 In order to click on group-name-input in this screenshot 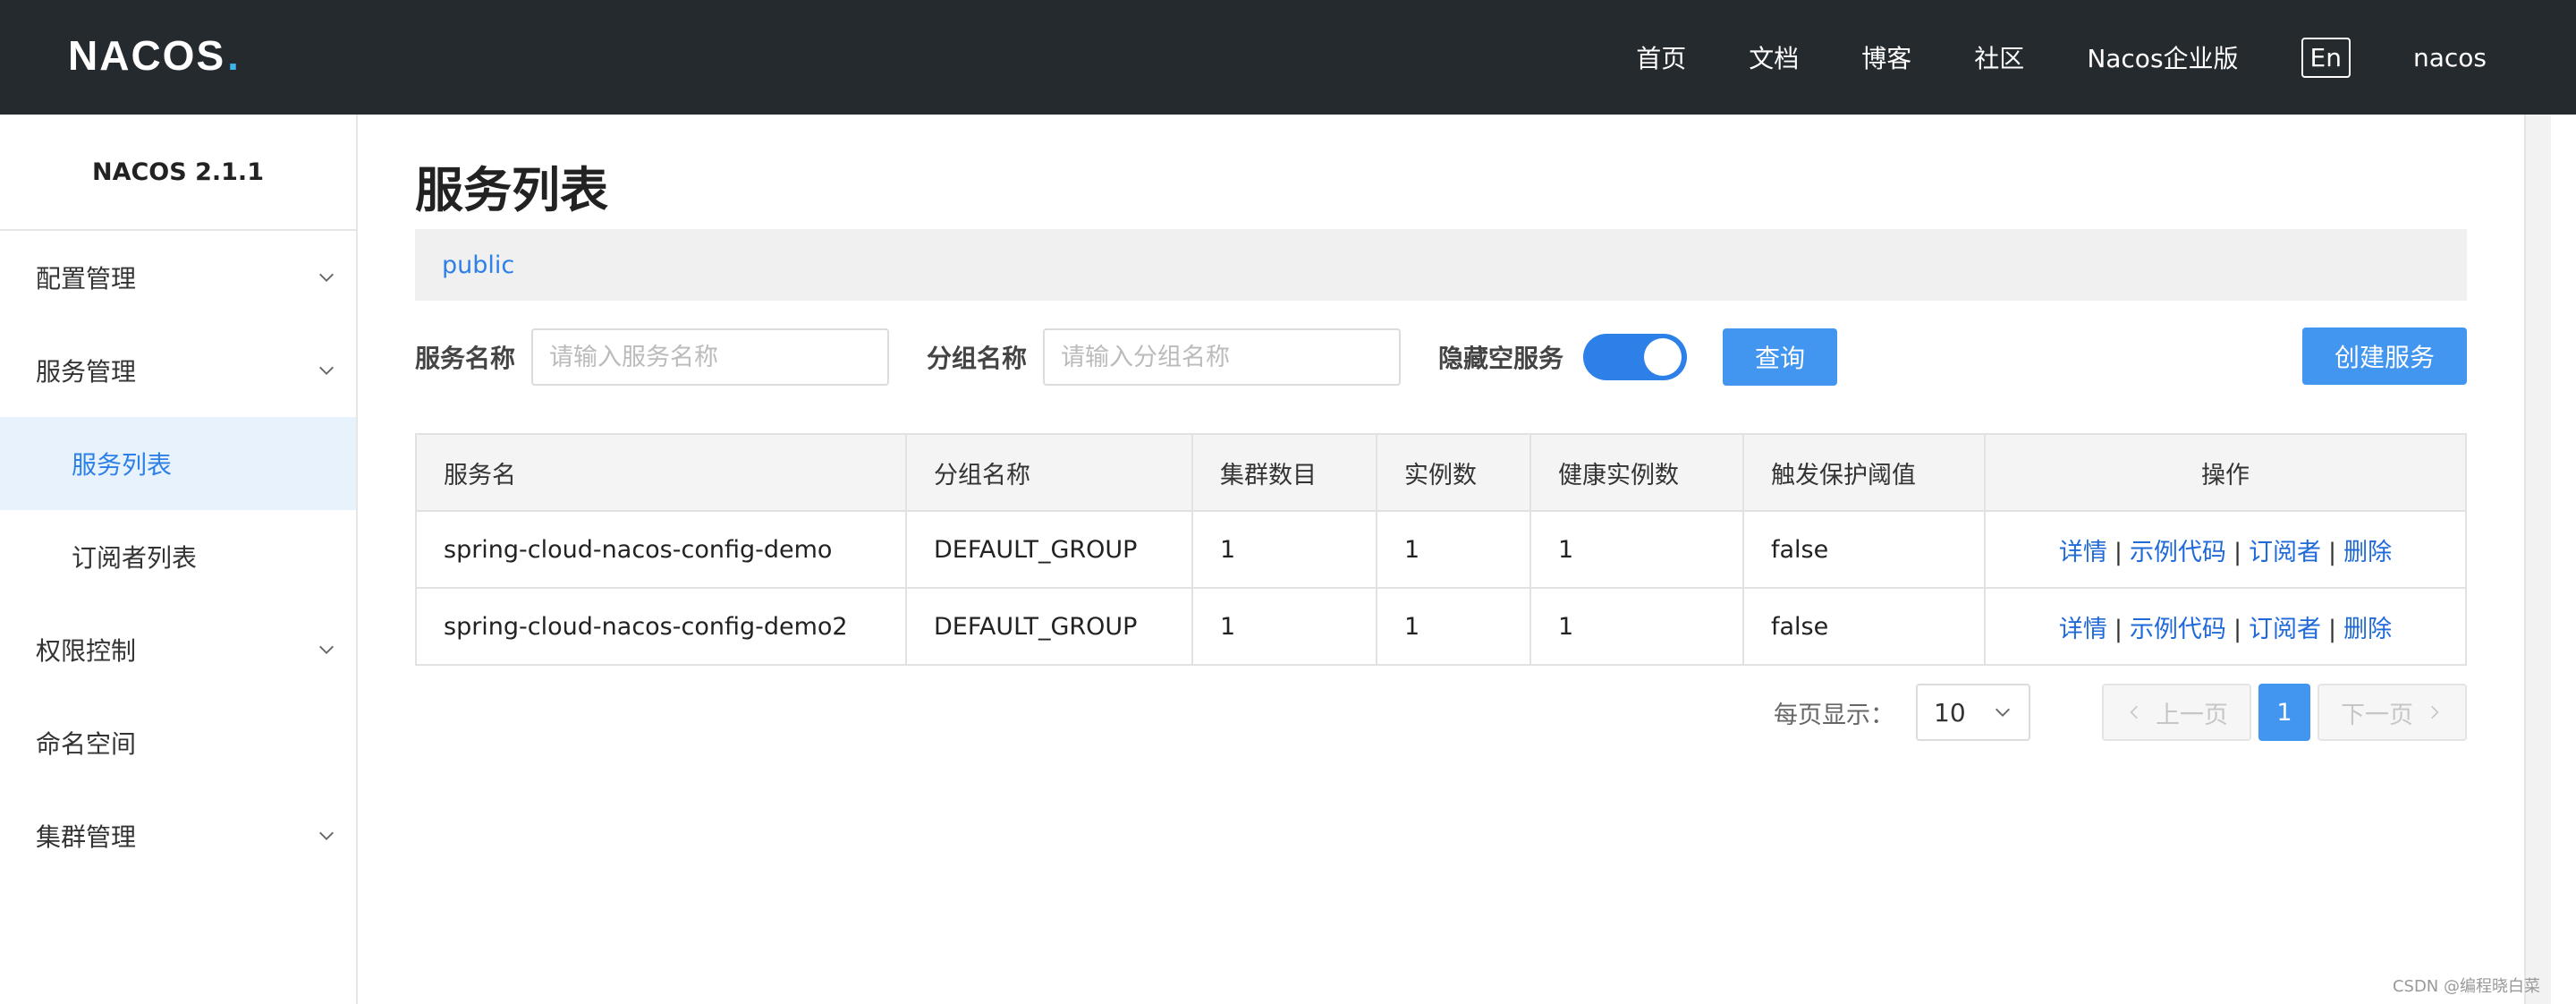, I will do `click(1222, 357)`.